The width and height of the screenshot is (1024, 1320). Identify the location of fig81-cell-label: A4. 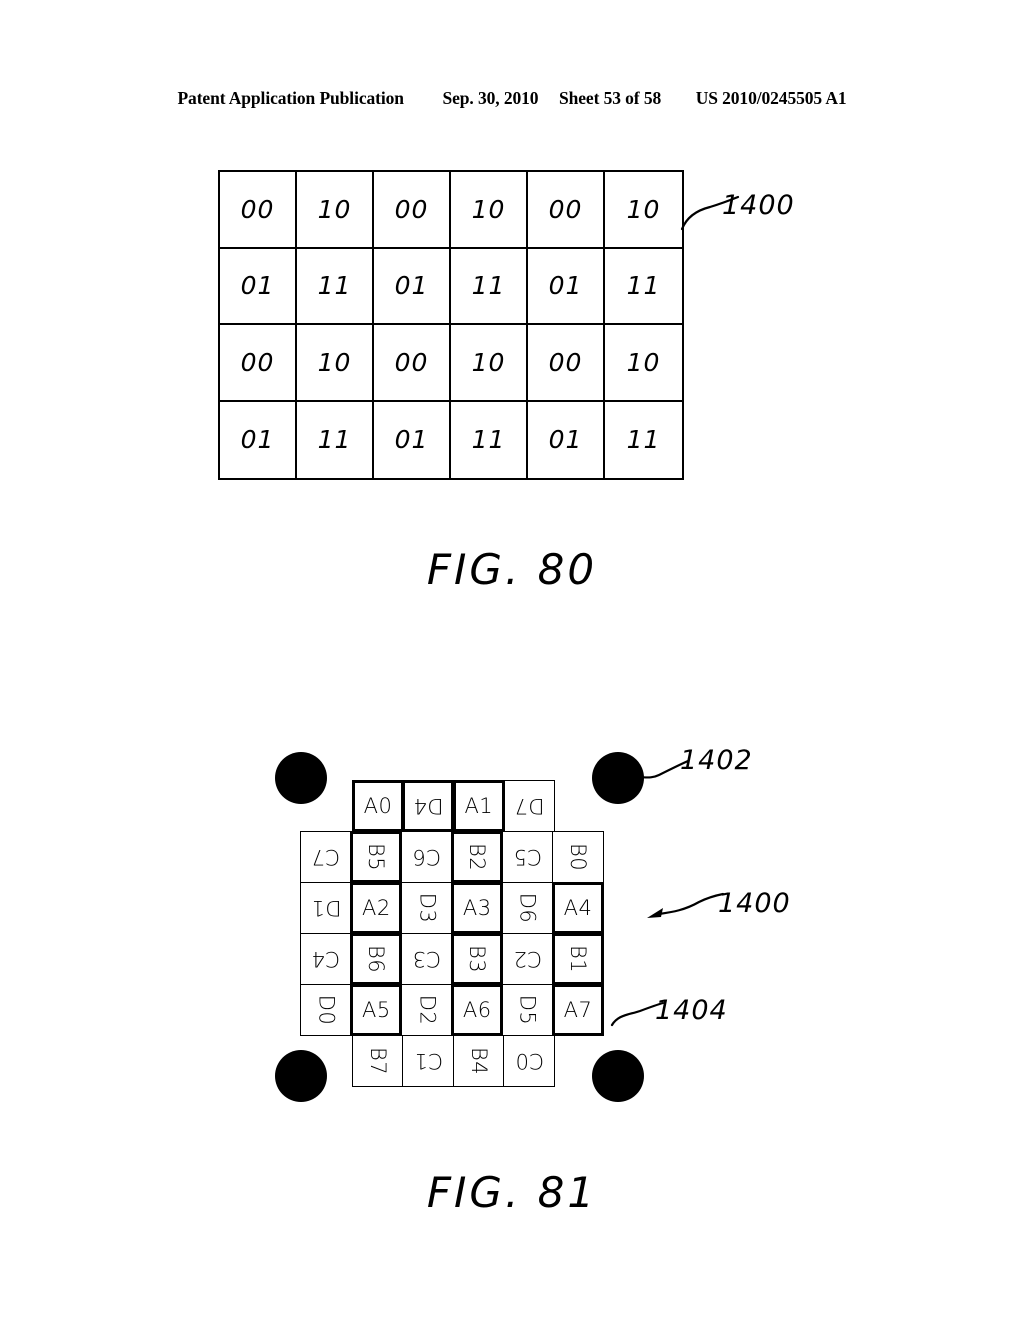
(578, 908).